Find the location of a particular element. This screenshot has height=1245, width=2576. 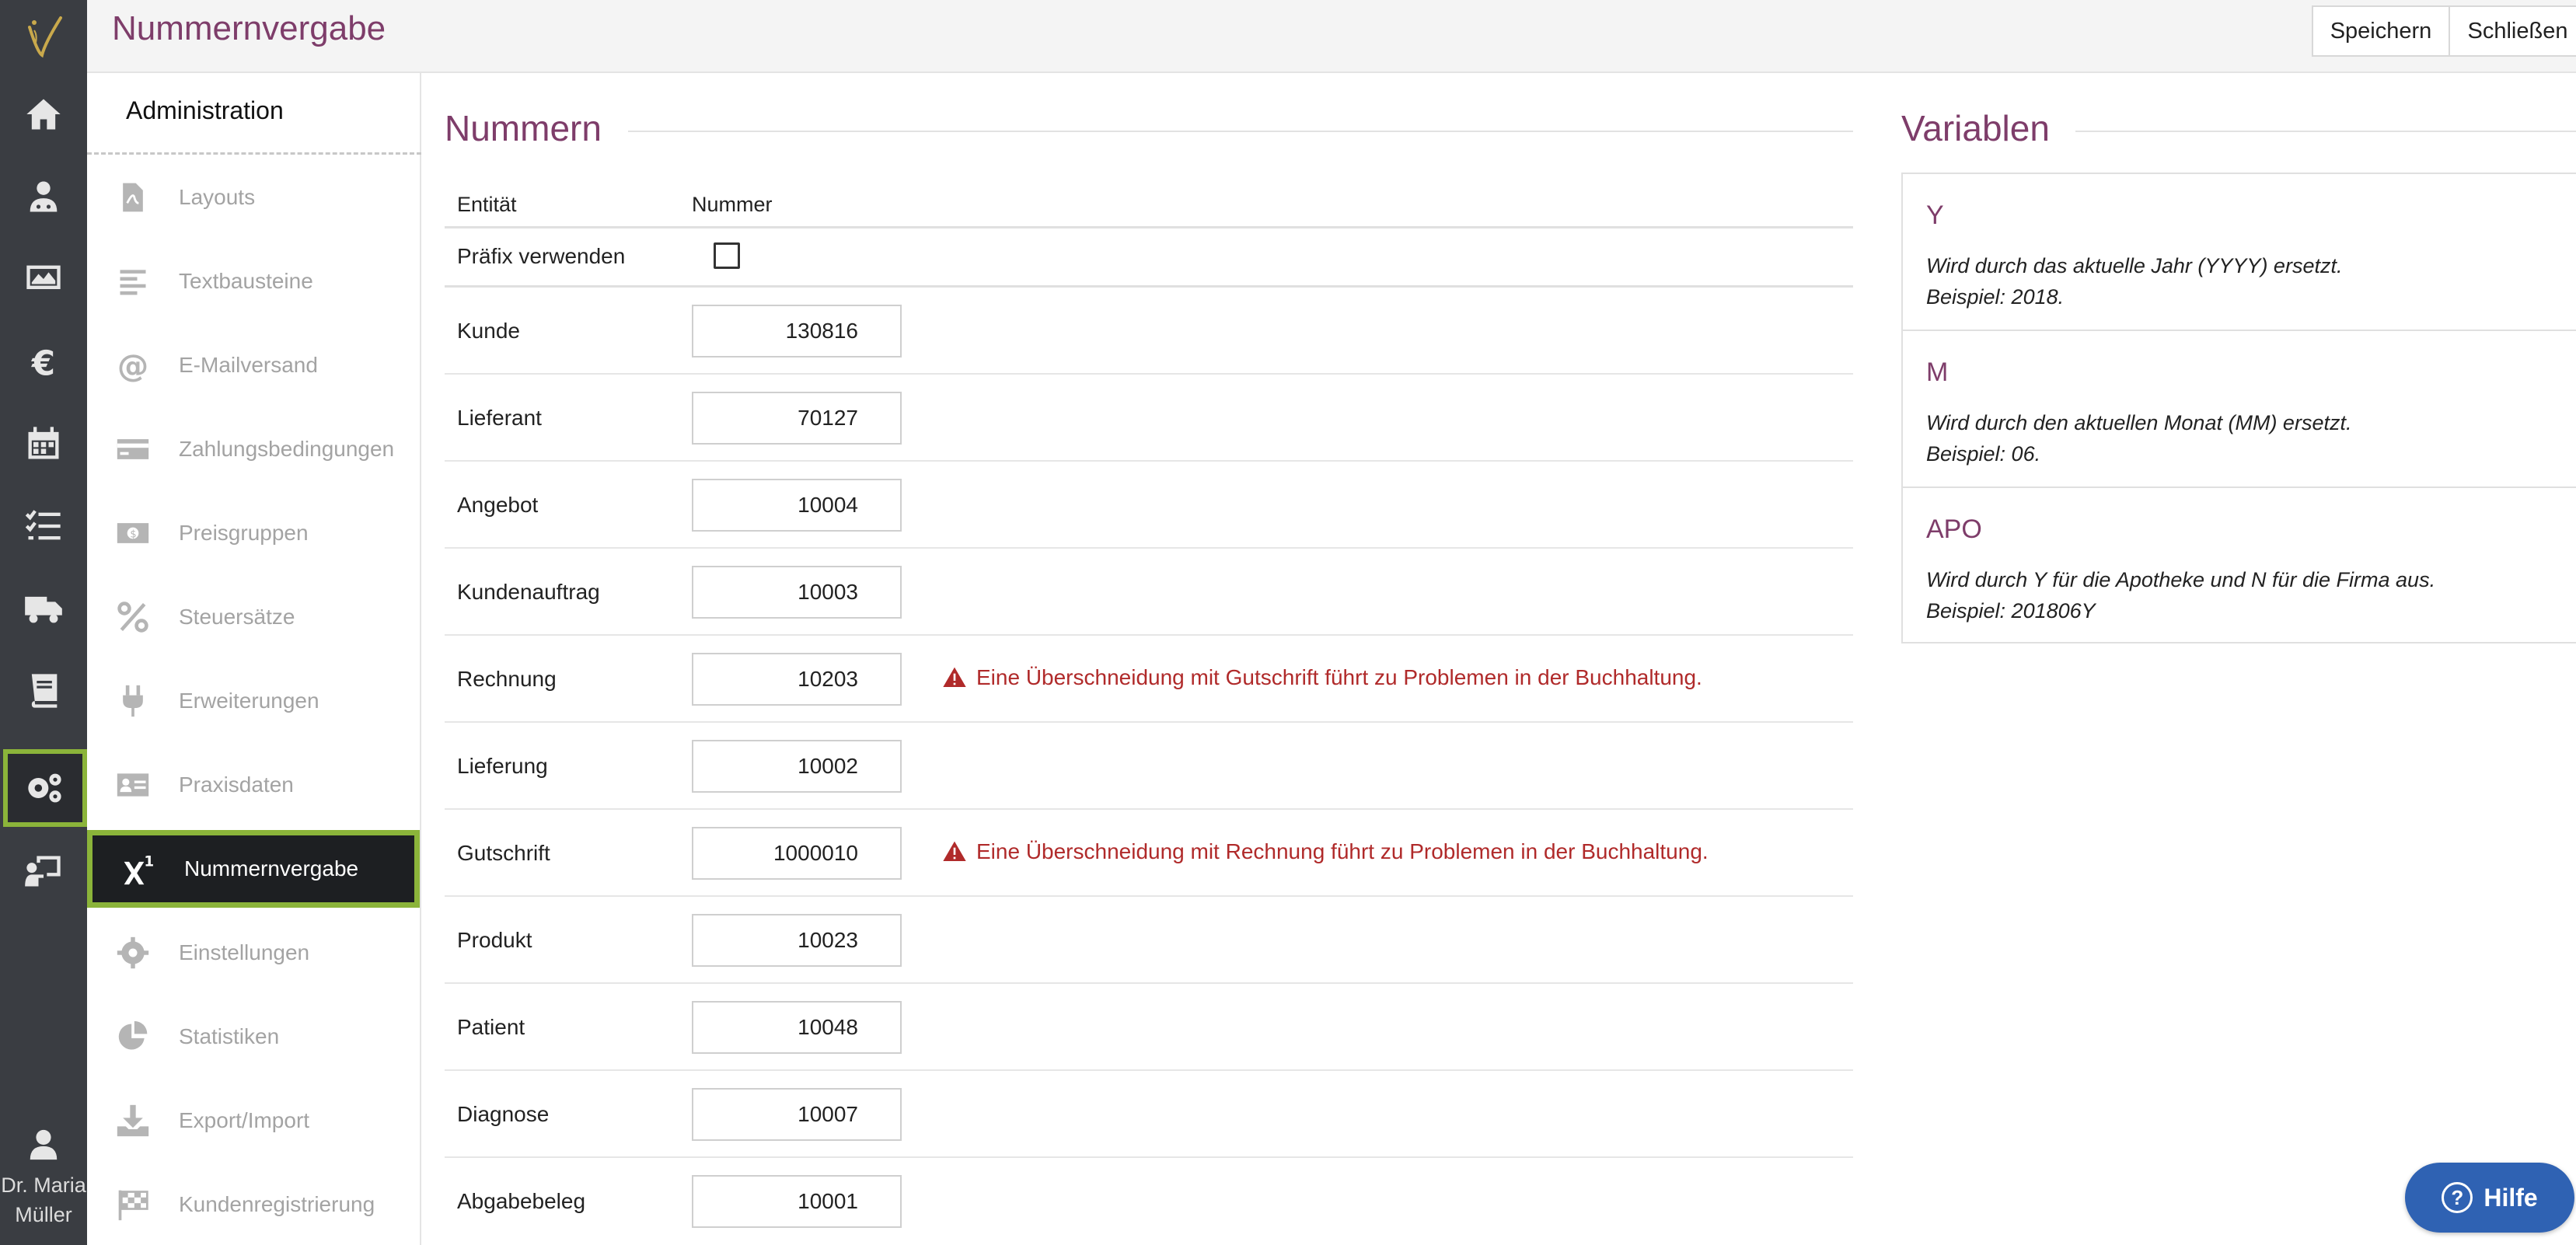

svg-text: 1 is located at coordinates (149, 861).